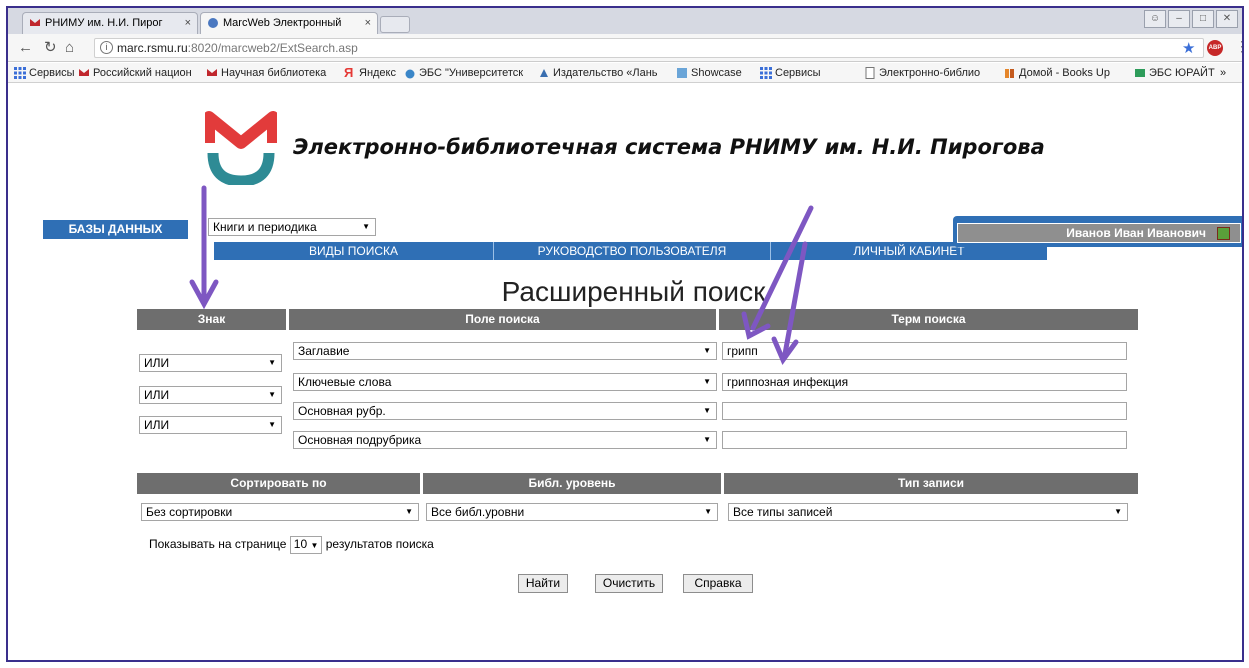  What do you see at coordinates (134, 72) in the screenshot?
I see `bookmark-item: Российский национ` at bounding box center [134, 72].